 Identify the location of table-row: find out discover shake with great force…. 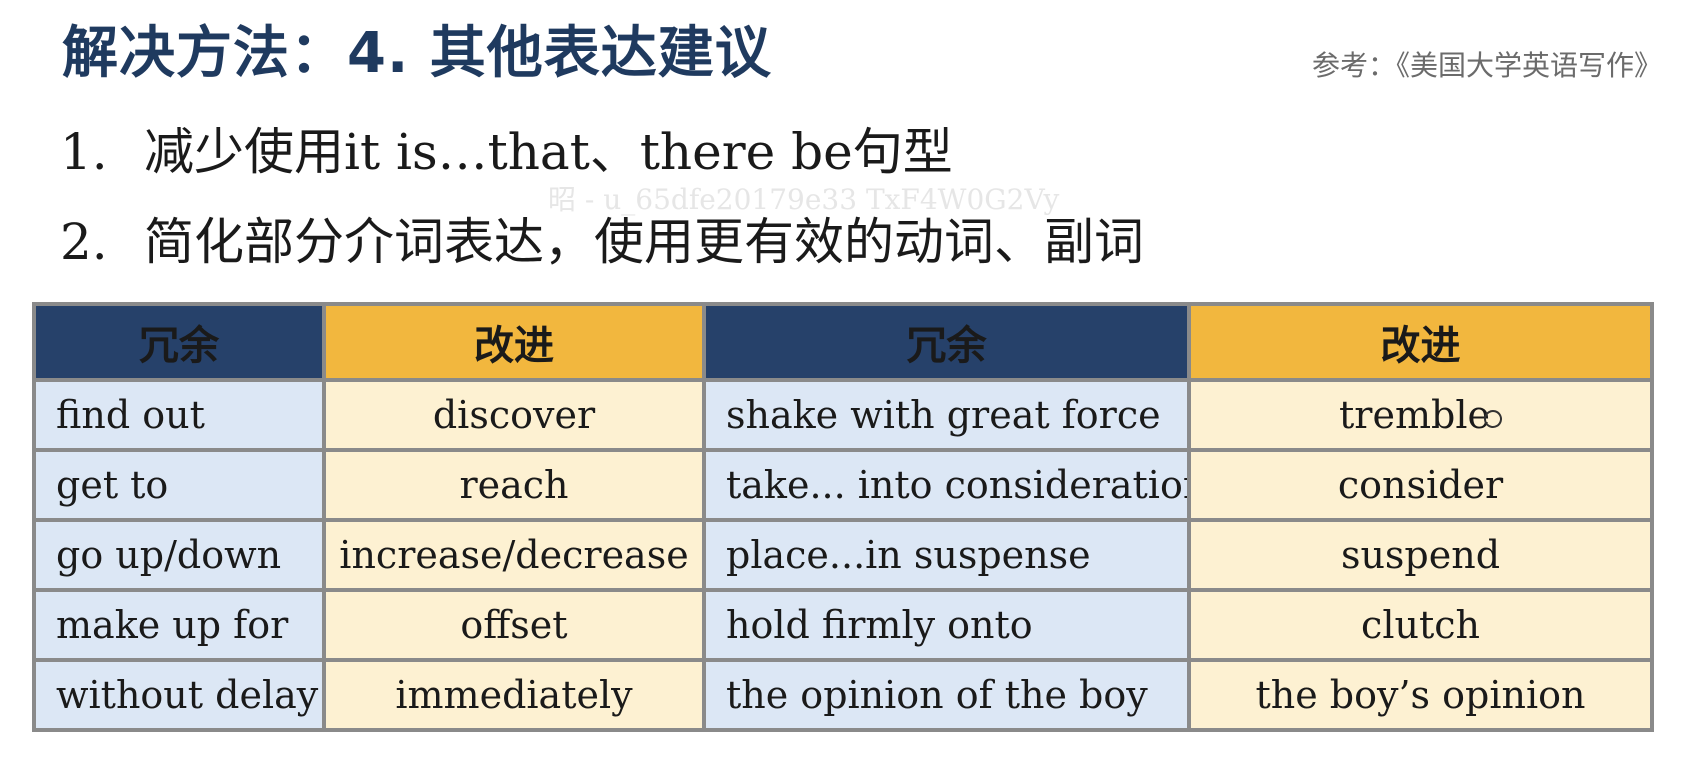
(843, 415).